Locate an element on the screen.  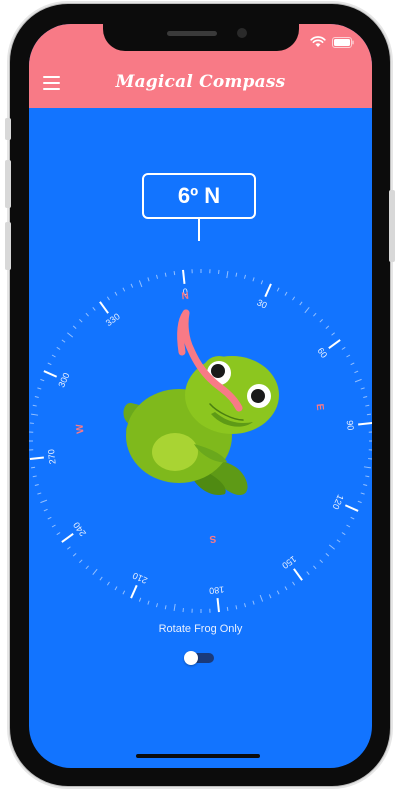
degree-label-270: 270 is located at coordinates (52, 457).